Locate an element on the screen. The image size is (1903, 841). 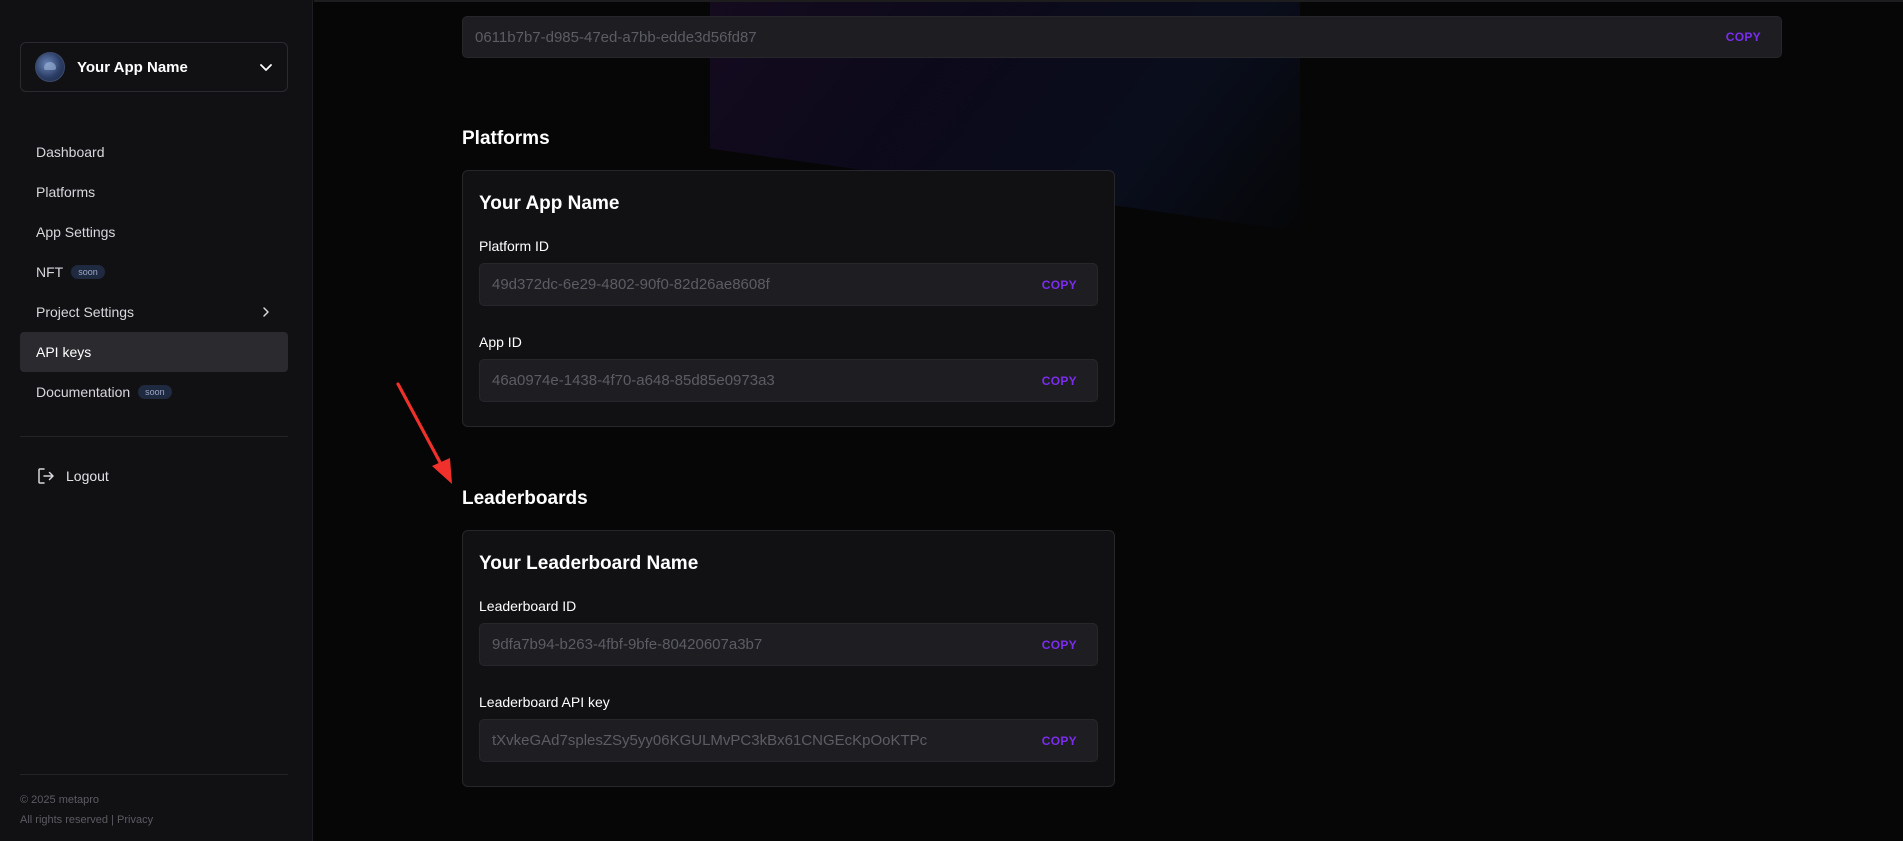
sidebar-item-documentation: Documentation soon is located at coordinates (154, 392).